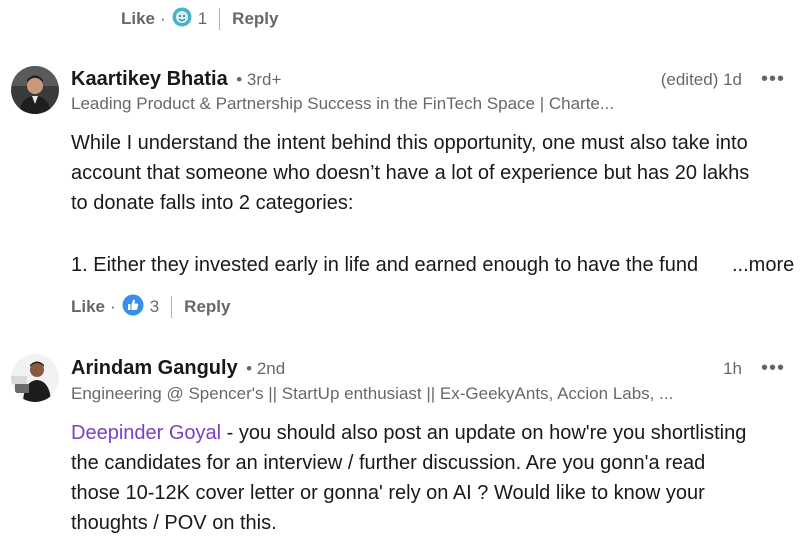 The width and height of the screenshot is (800, 549). What do you see at coordinates (149, 79) in the screenshot?
I see `author-name: Kaartikey Bhatia` at bounding box center [149, 79].